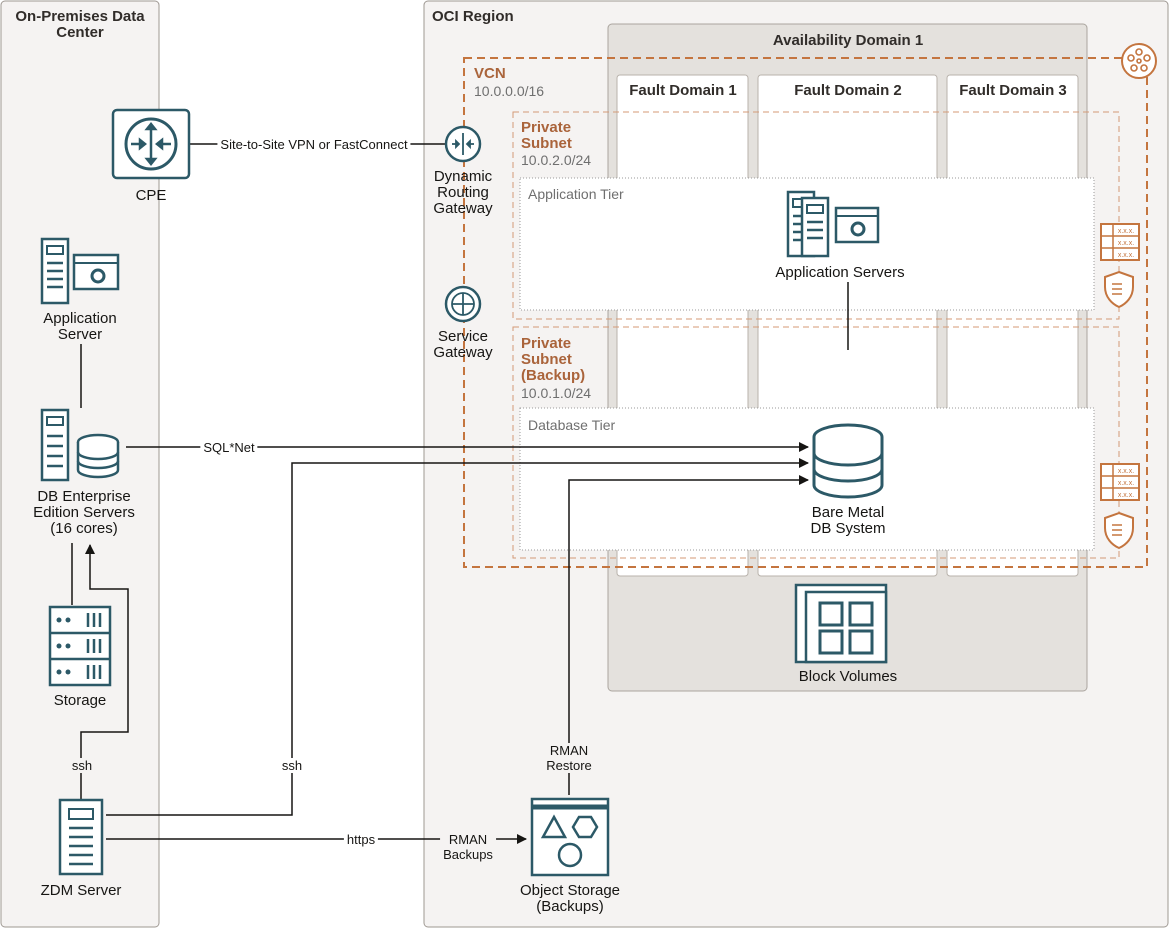 The height and width of the screenshot is (928, 1170). What do you see at coordinates (841, 623) in the screenshot?
I see `block-volumes-icon` at bounding box center [841, 623].